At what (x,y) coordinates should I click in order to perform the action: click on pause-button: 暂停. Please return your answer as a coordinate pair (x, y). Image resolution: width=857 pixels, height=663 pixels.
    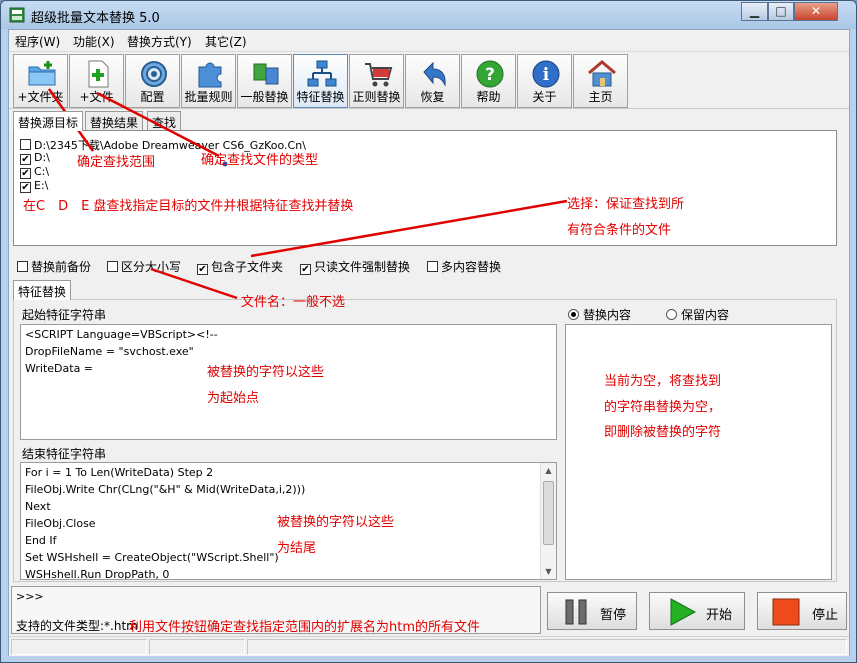
    Looking at the image, I should click on (592, 611).